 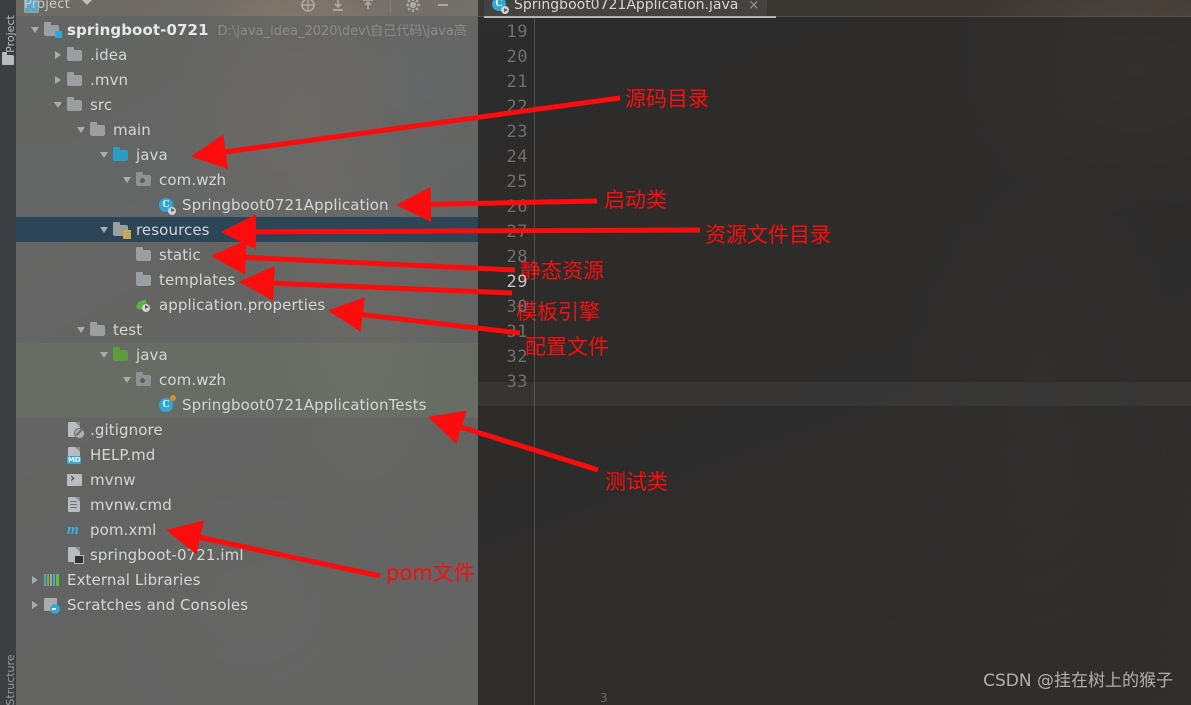 What do you see at coordinates (247, 429) in the screenshot?
I see `tree-row: .gitignore` at bounding box center [247, 429].